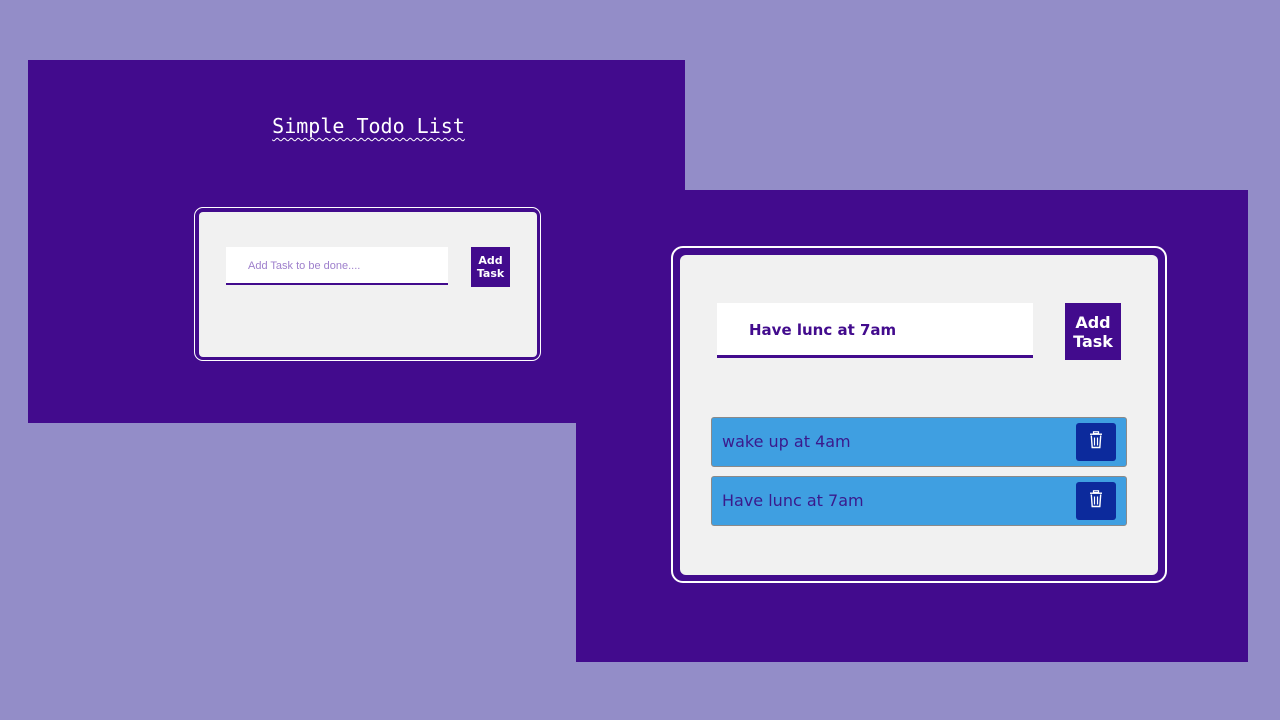  I want to click on task-text: wake up at 4am, so click(786, 441).